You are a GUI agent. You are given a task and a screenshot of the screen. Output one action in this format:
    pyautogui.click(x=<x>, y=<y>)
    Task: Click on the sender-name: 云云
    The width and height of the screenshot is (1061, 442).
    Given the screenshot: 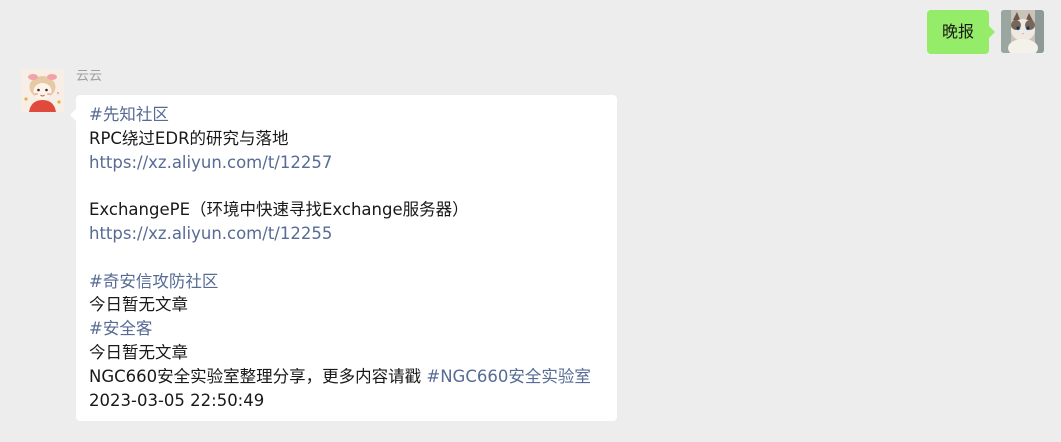 What is the action you would take?
    pyautogui.click(x=89, y=76)
    